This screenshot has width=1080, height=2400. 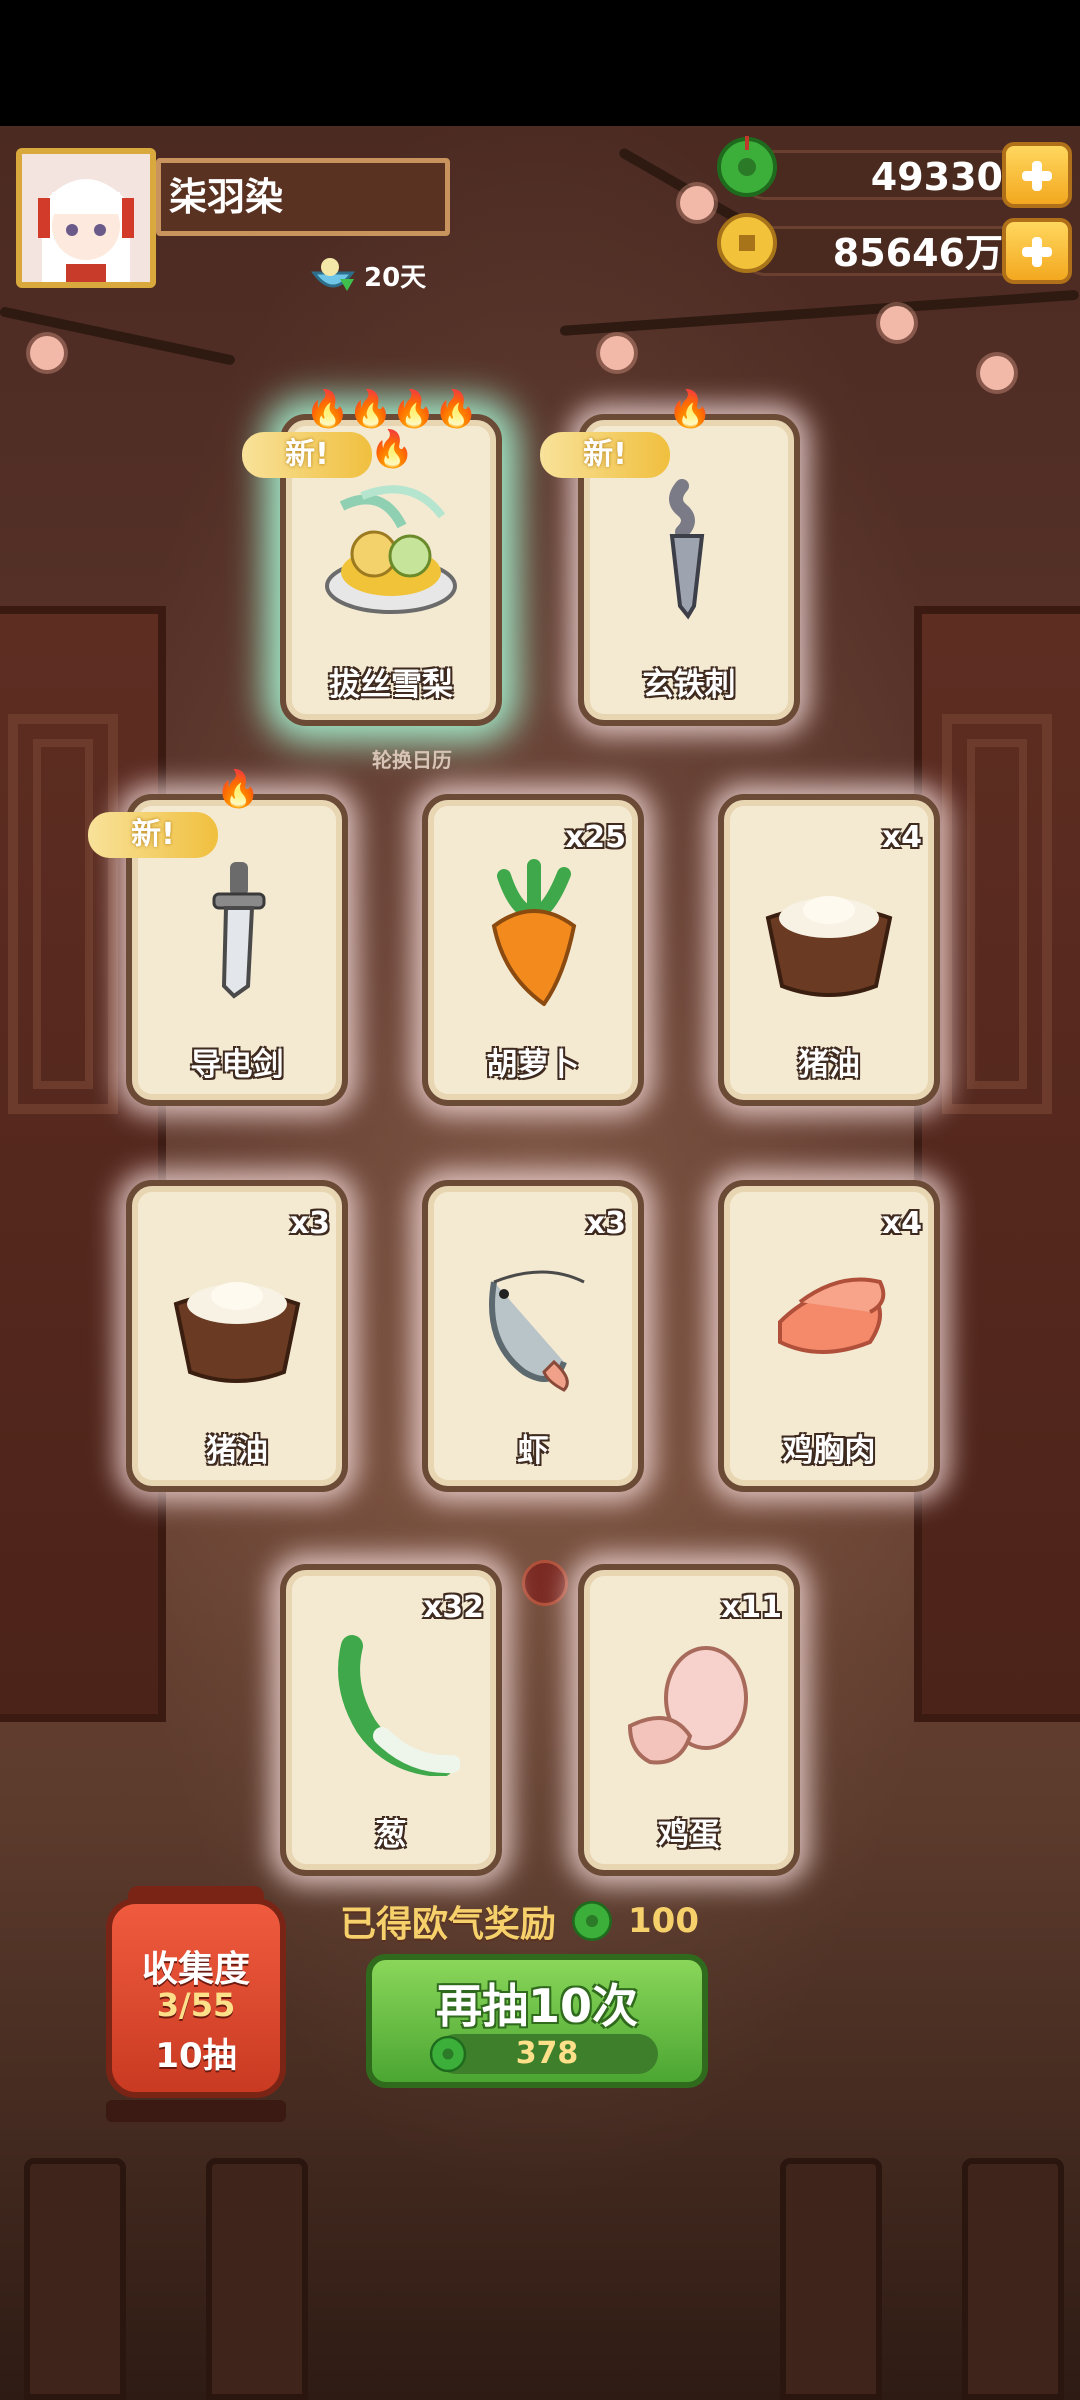 I want to click on draw-cost: 378, so click(x=547, y=2053).